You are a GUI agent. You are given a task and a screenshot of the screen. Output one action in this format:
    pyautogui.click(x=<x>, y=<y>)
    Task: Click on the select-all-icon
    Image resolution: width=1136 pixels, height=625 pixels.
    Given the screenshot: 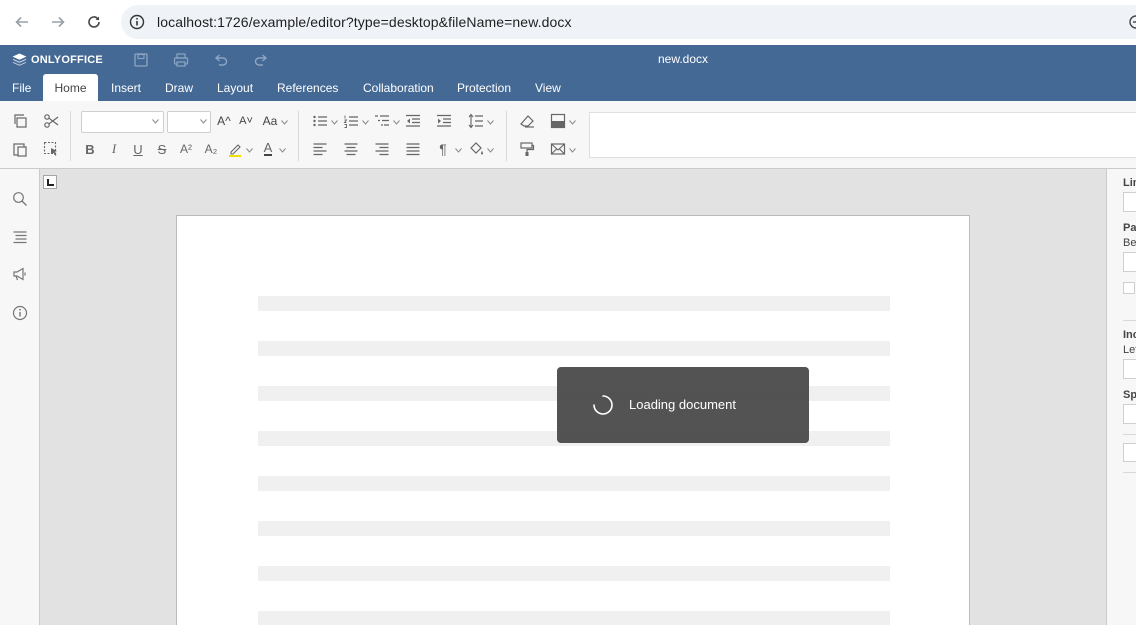 What is the action you would take?
    pyautogui.click(x=50, y=148)
    